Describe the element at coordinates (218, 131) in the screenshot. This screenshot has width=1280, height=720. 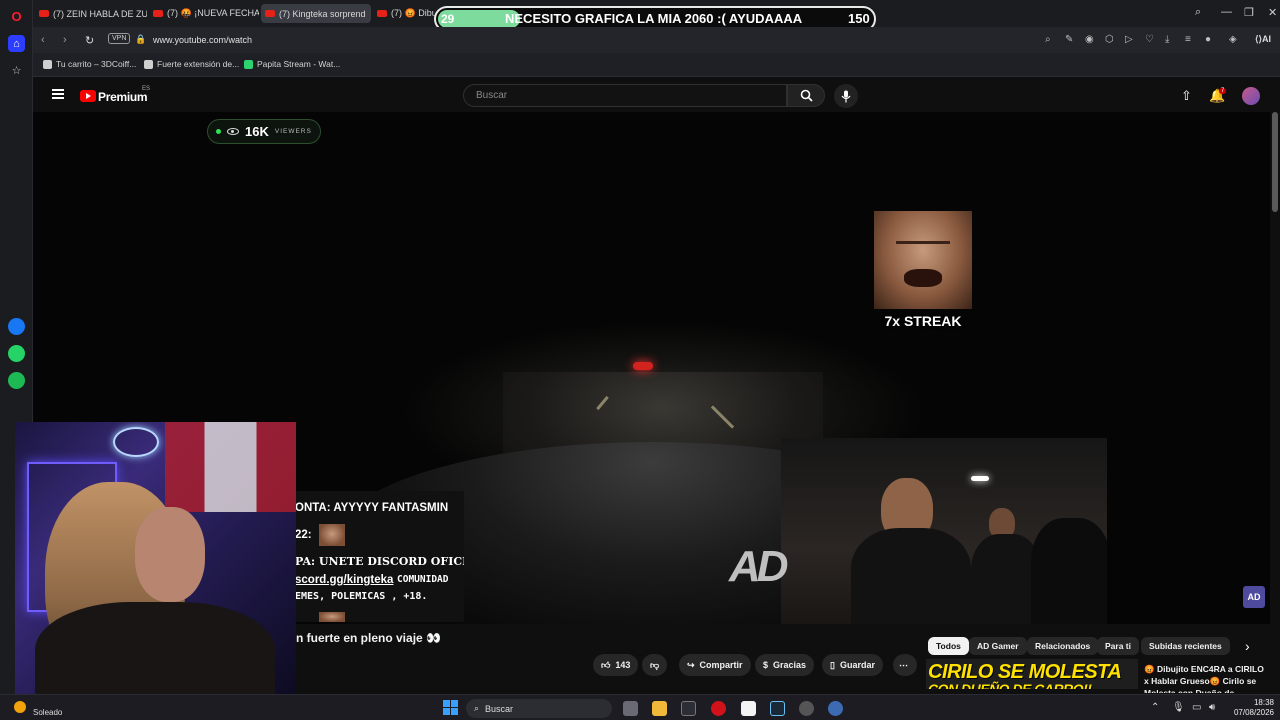
I see `live-dot-icon` at that location.